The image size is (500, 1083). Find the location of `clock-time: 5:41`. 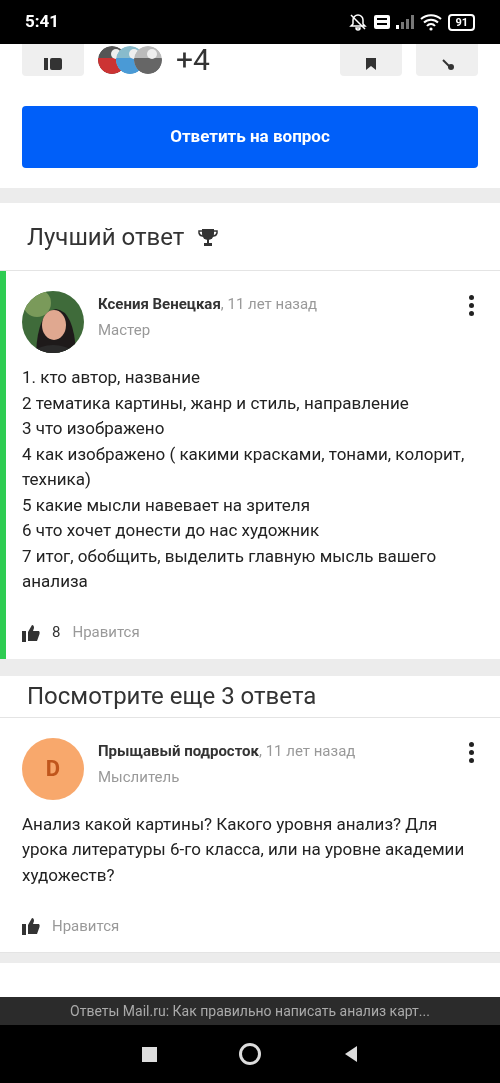

clock-time: 5:41 is located at coordinates (42, 22).